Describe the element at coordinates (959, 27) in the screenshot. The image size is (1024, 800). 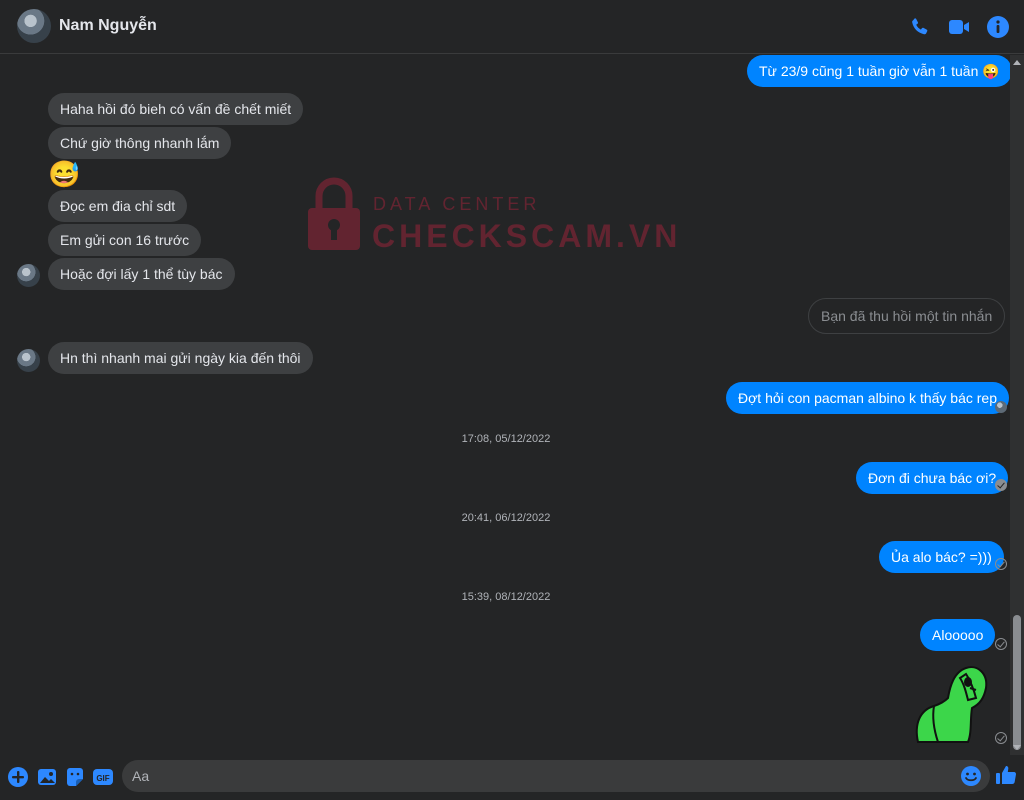
I see `video-icon` at that location.